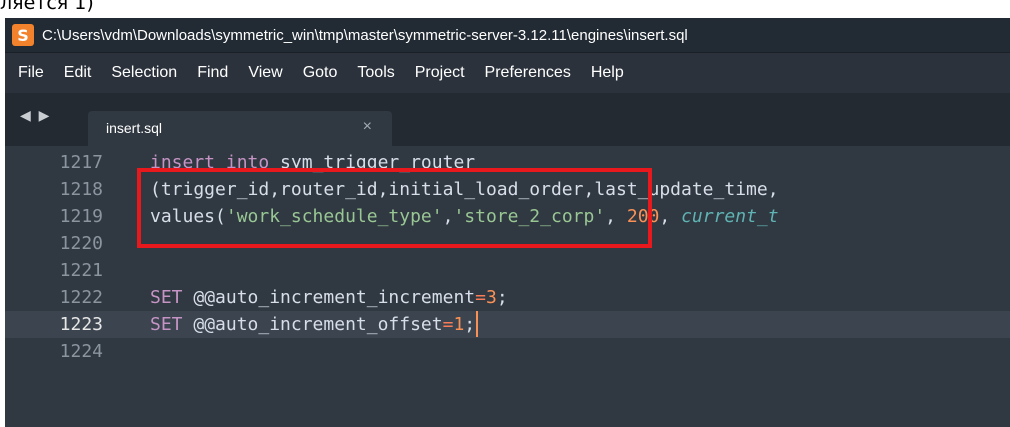  I want to click on line-number: 1217, so click(81, 162).